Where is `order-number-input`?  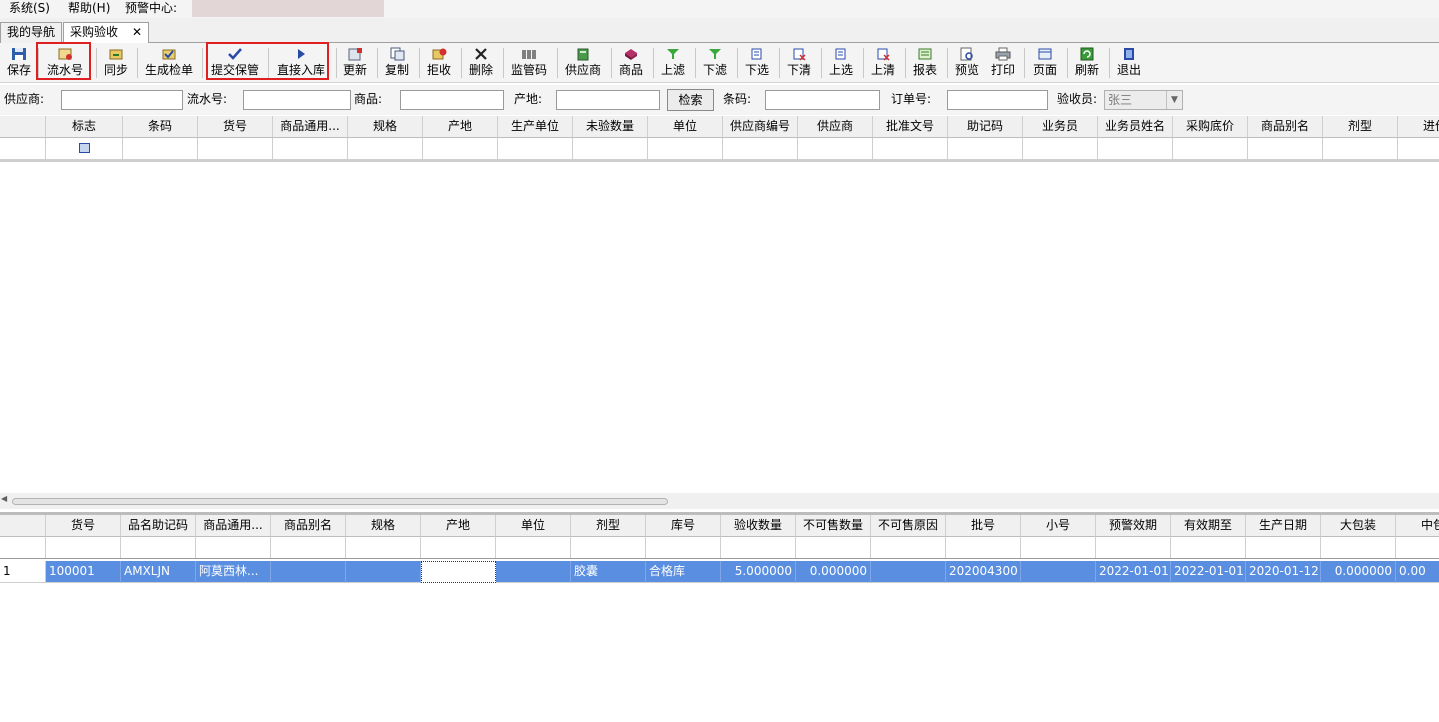 order-number-input is located at coordinates (997, 100).